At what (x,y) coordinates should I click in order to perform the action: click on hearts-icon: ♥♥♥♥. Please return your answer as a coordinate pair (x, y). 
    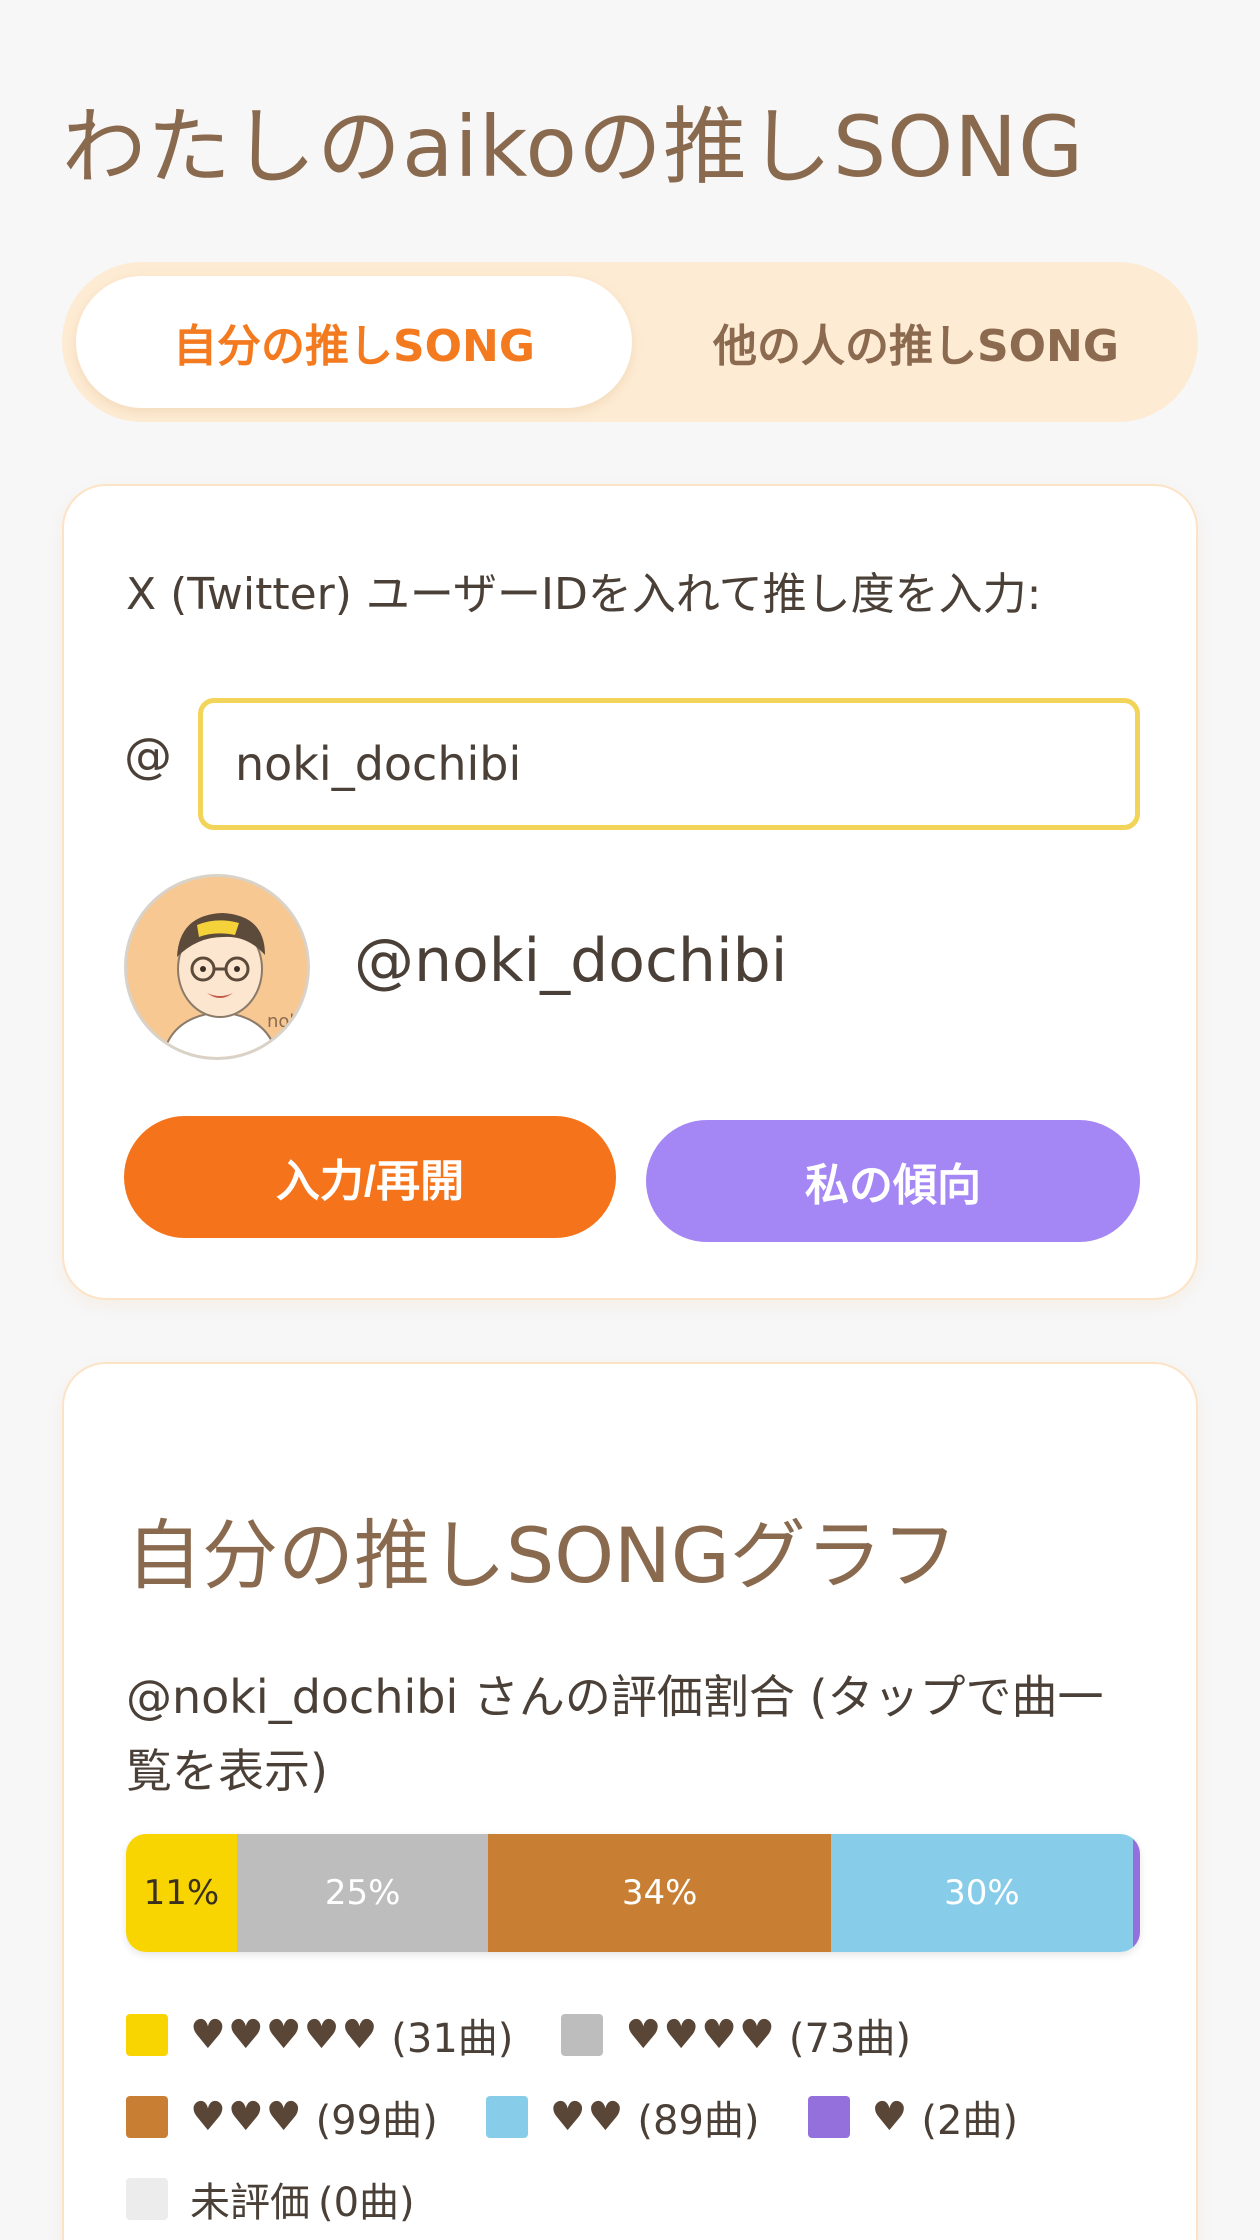
    Looking at the image, I should click on (701, 2035).